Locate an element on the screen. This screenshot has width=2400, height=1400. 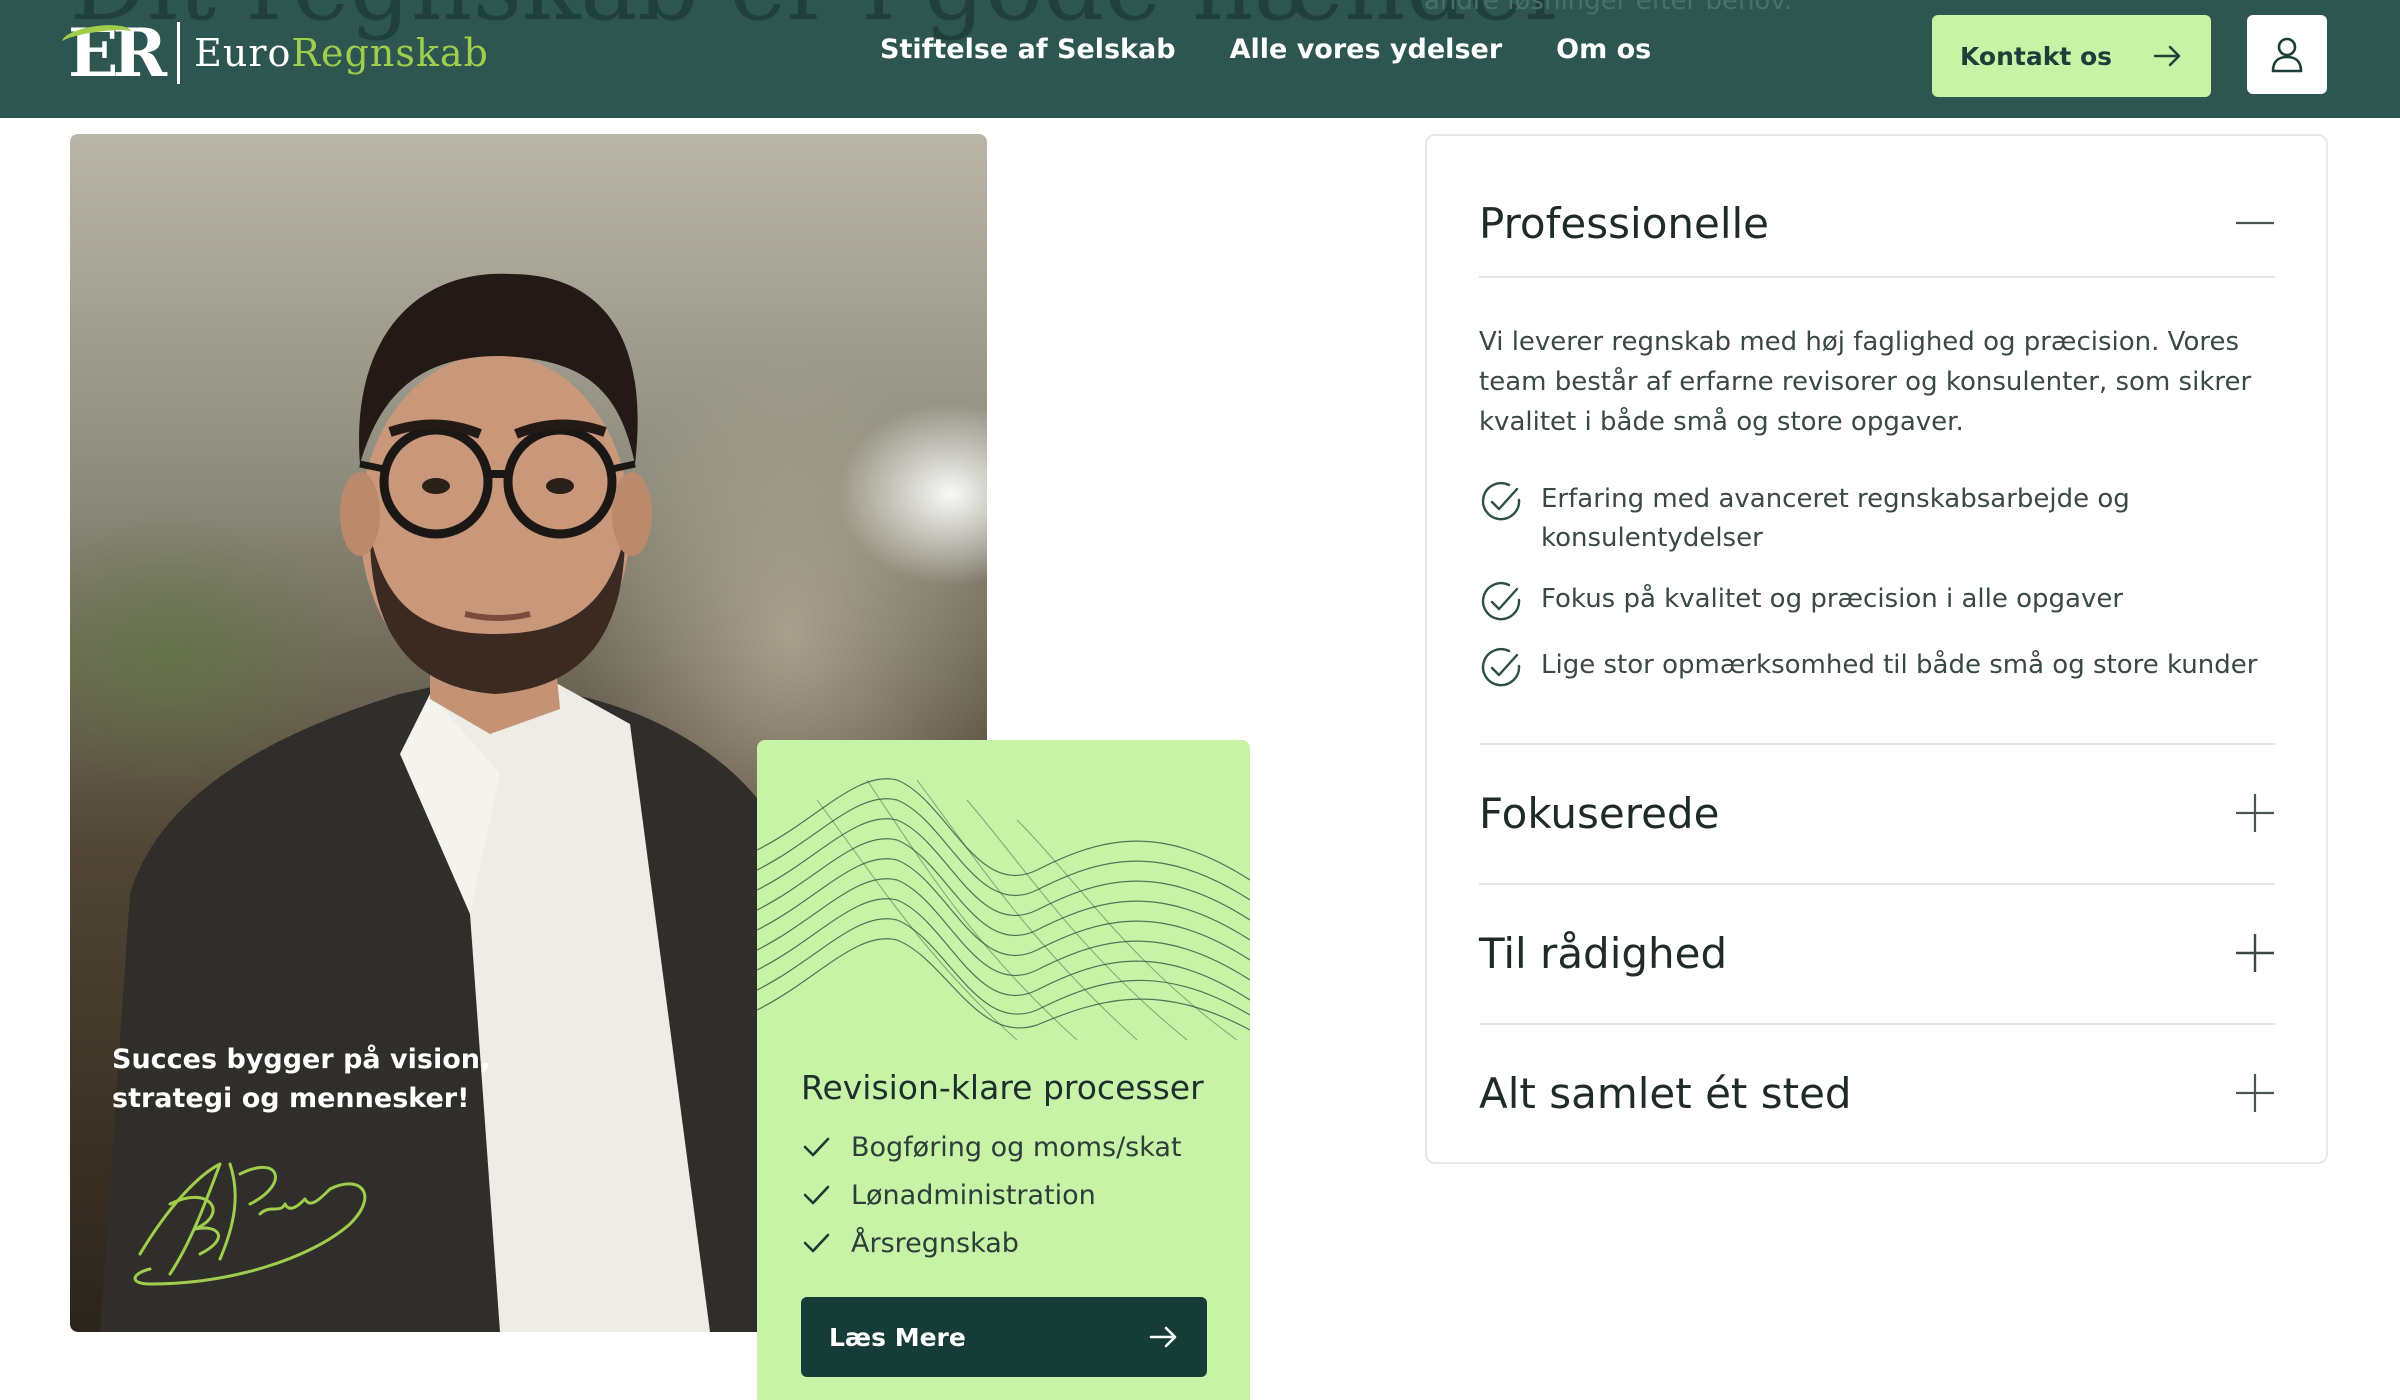
nav-item-om-os: Om os is located at coordinates (1603, 49).